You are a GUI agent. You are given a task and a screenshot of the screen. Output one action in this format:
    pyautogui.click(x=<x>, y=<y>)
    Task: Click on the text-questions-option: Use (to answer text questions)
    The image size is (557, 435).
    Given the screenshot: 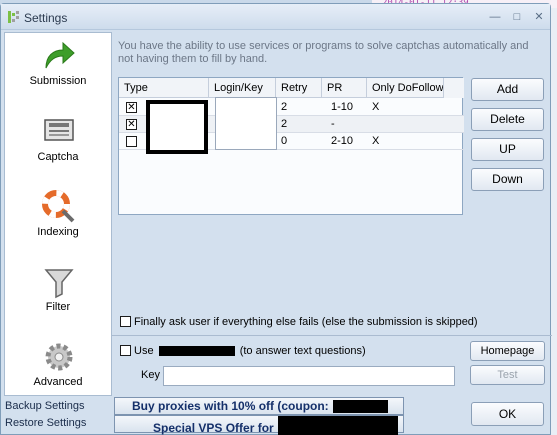 What is the action you would take?
    pyautogui.click(x=243, y=351)
    